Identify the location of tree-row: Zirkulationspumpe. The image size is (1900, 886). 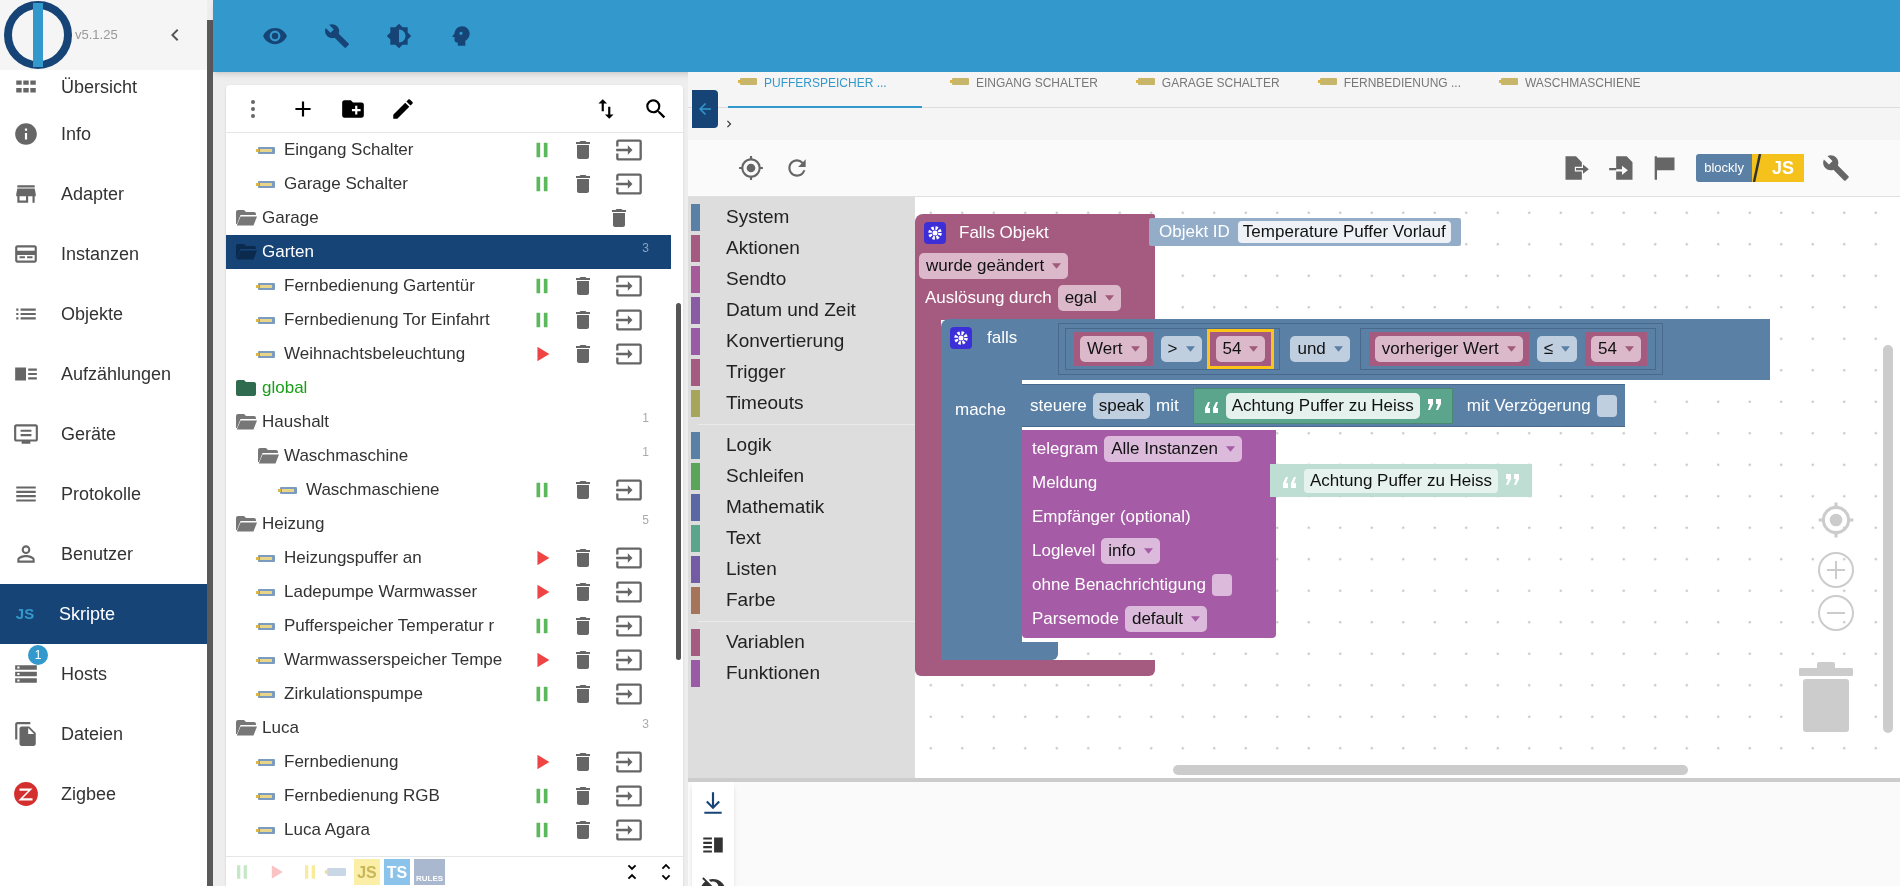
(448, 694).